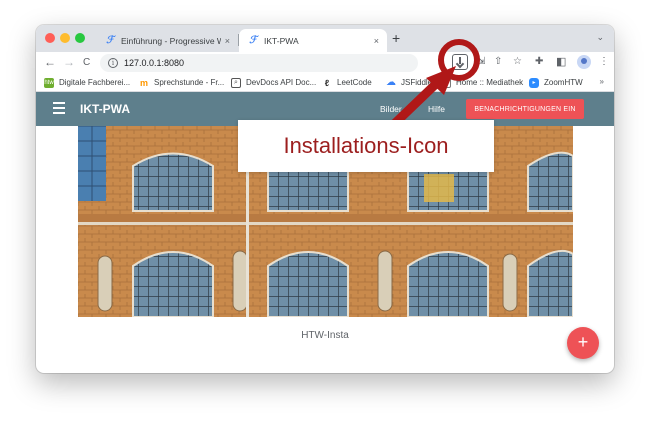 This screenshot has width=650, height=422. Describe the element at coordinates (600, 37) in the screenshot. I see `tab-search-icon: ⌄` at that location.